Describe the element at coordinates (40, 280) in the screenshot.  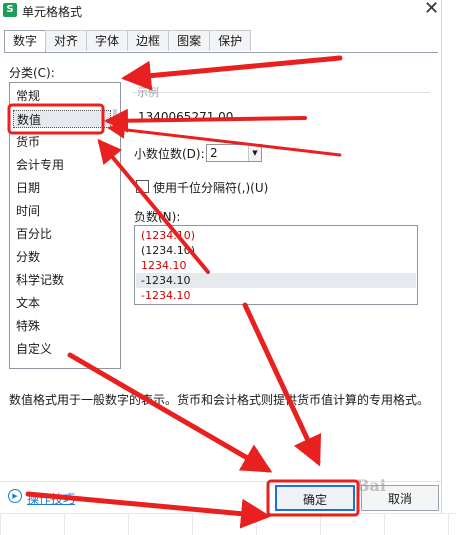
I see `category-item-scientific: 科学记数` at that location.